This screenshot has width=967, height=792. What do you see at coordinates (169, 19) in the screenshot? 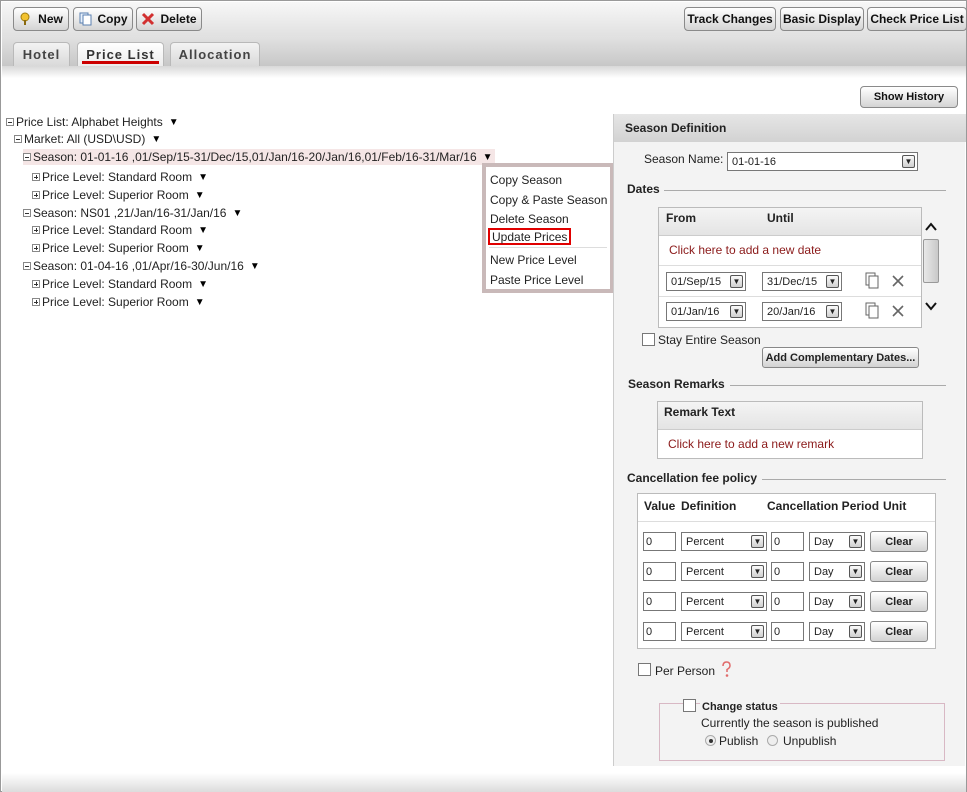
I see `delete-button: Delete` at bounding box center [169, 19].